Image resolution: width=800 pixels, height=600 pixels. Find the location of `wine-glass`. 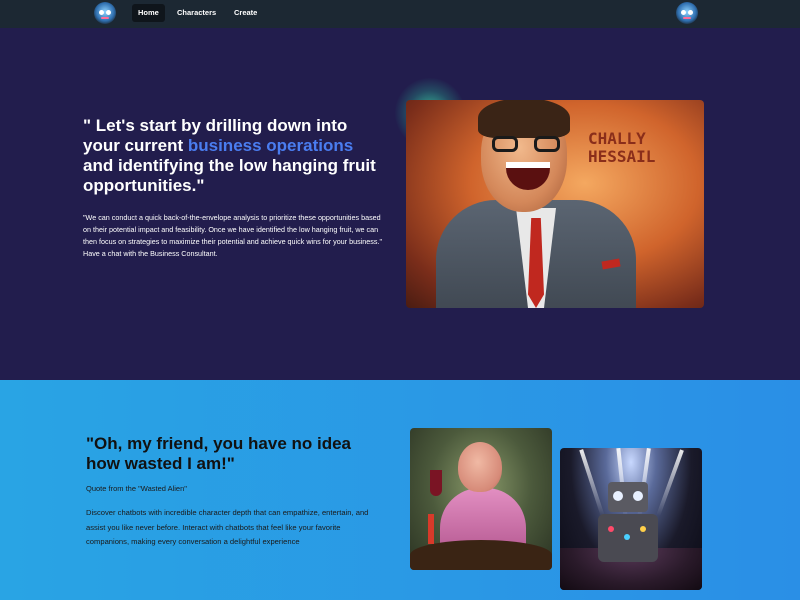

wine-glass is located at coordinates (436, 483).